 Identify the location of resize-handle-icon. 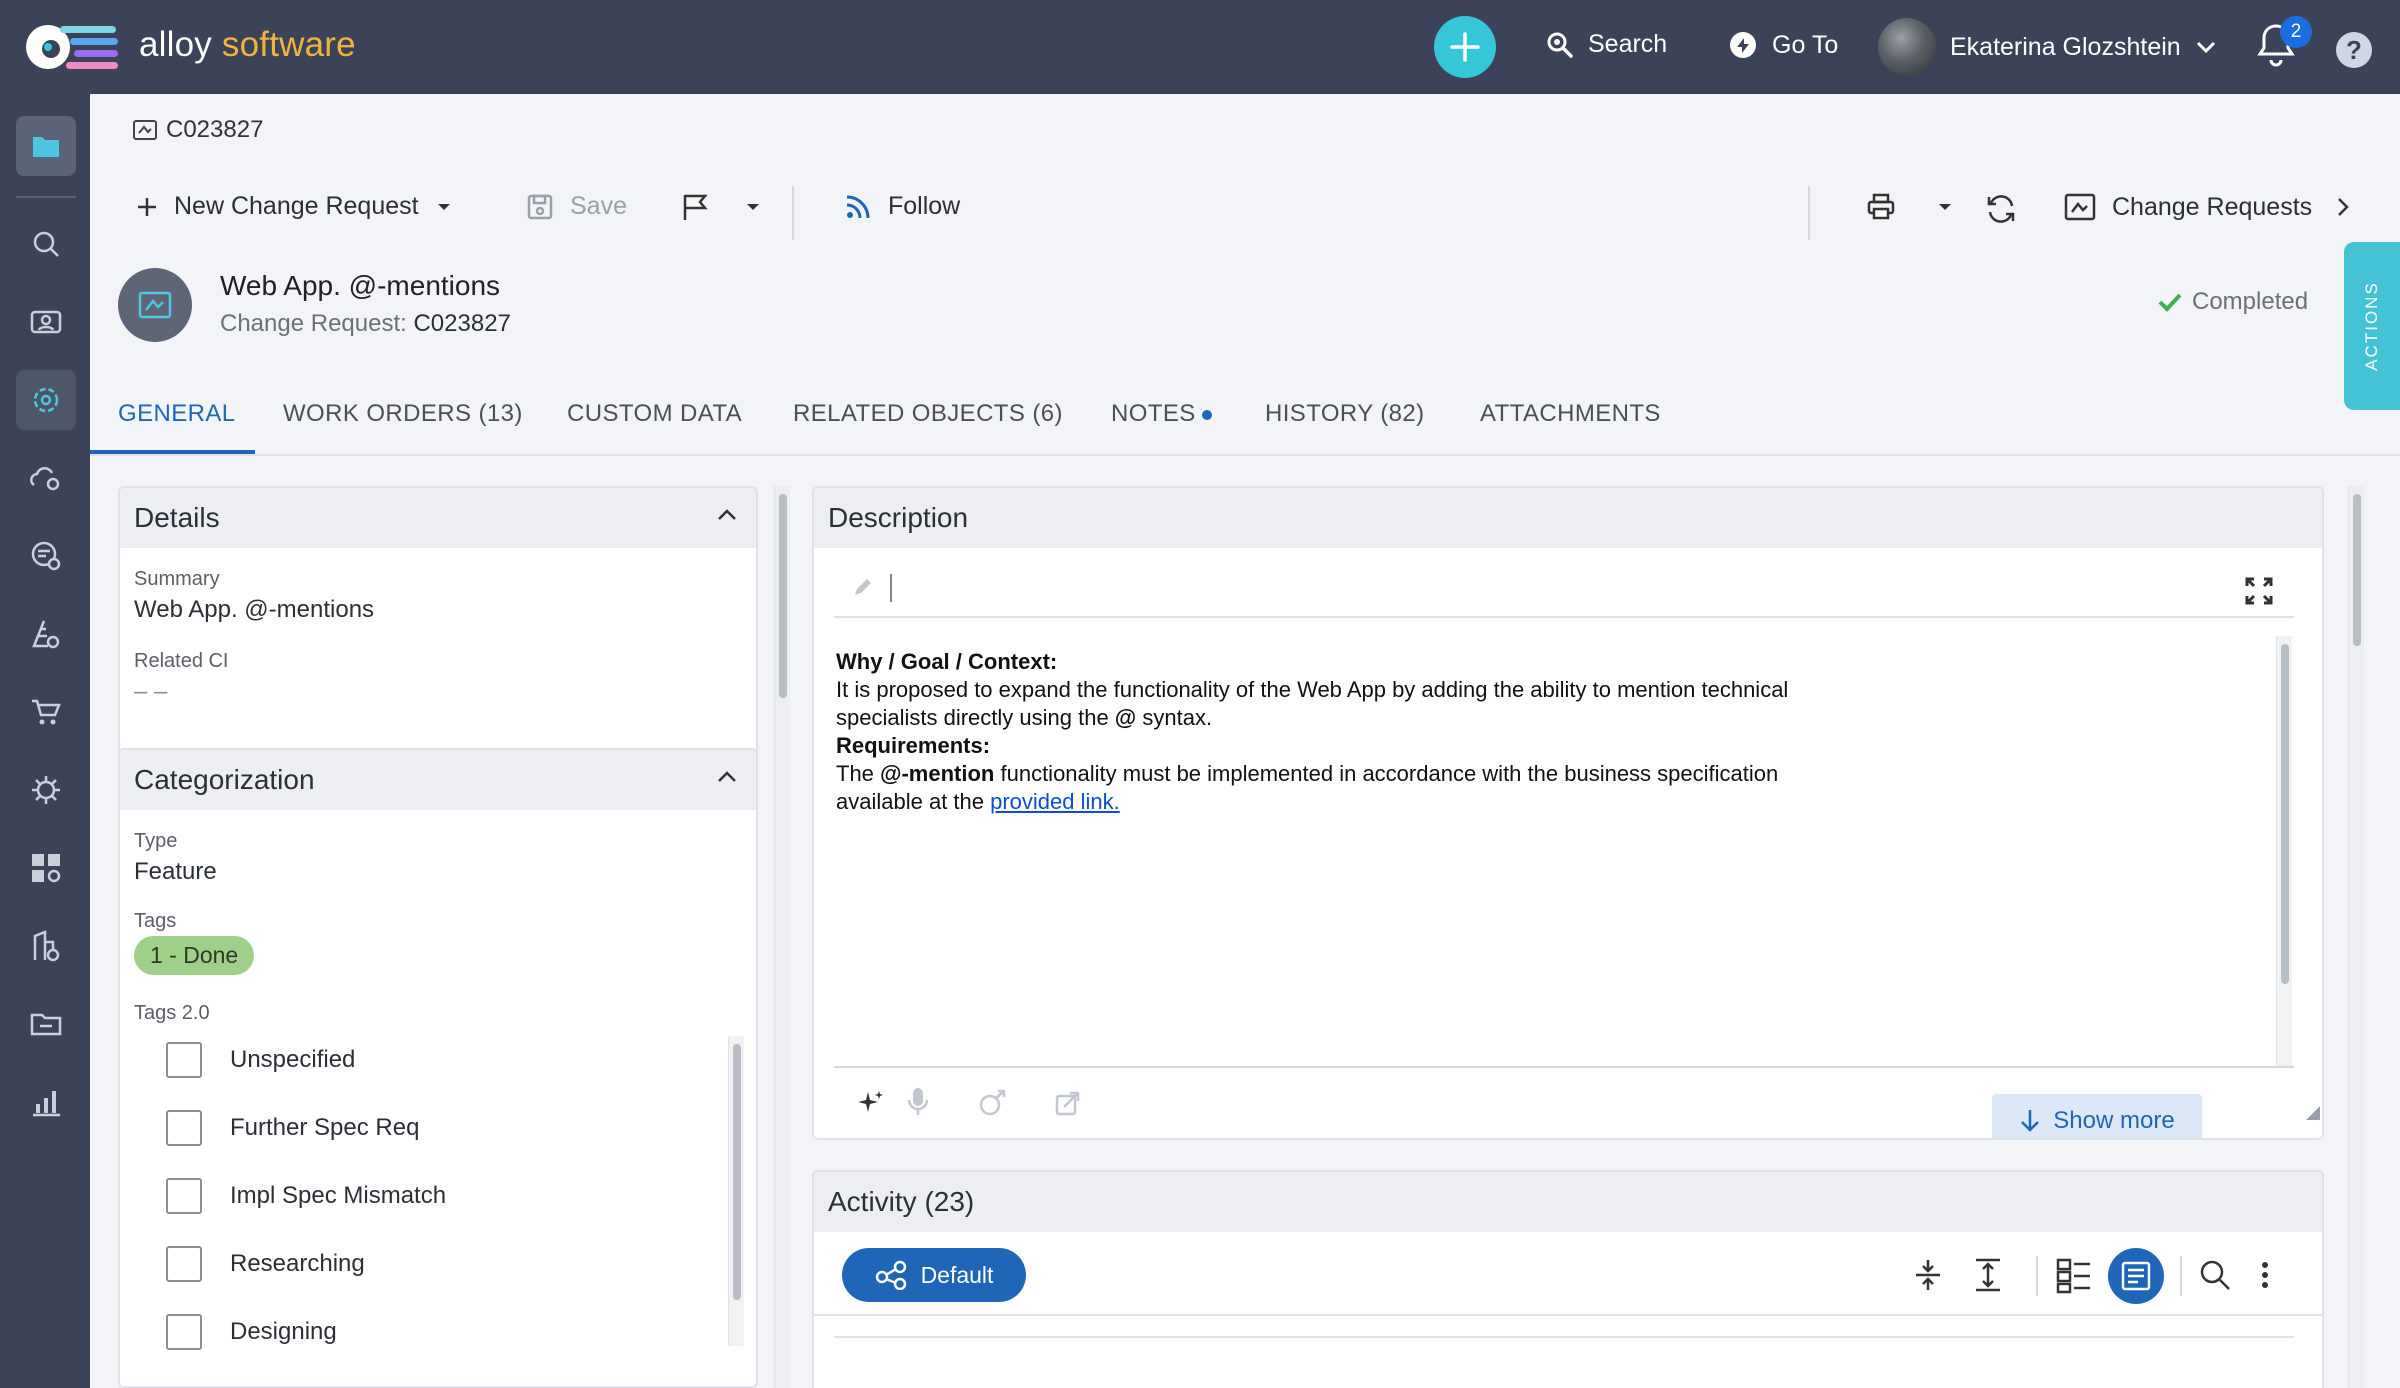
(2313, 1113).